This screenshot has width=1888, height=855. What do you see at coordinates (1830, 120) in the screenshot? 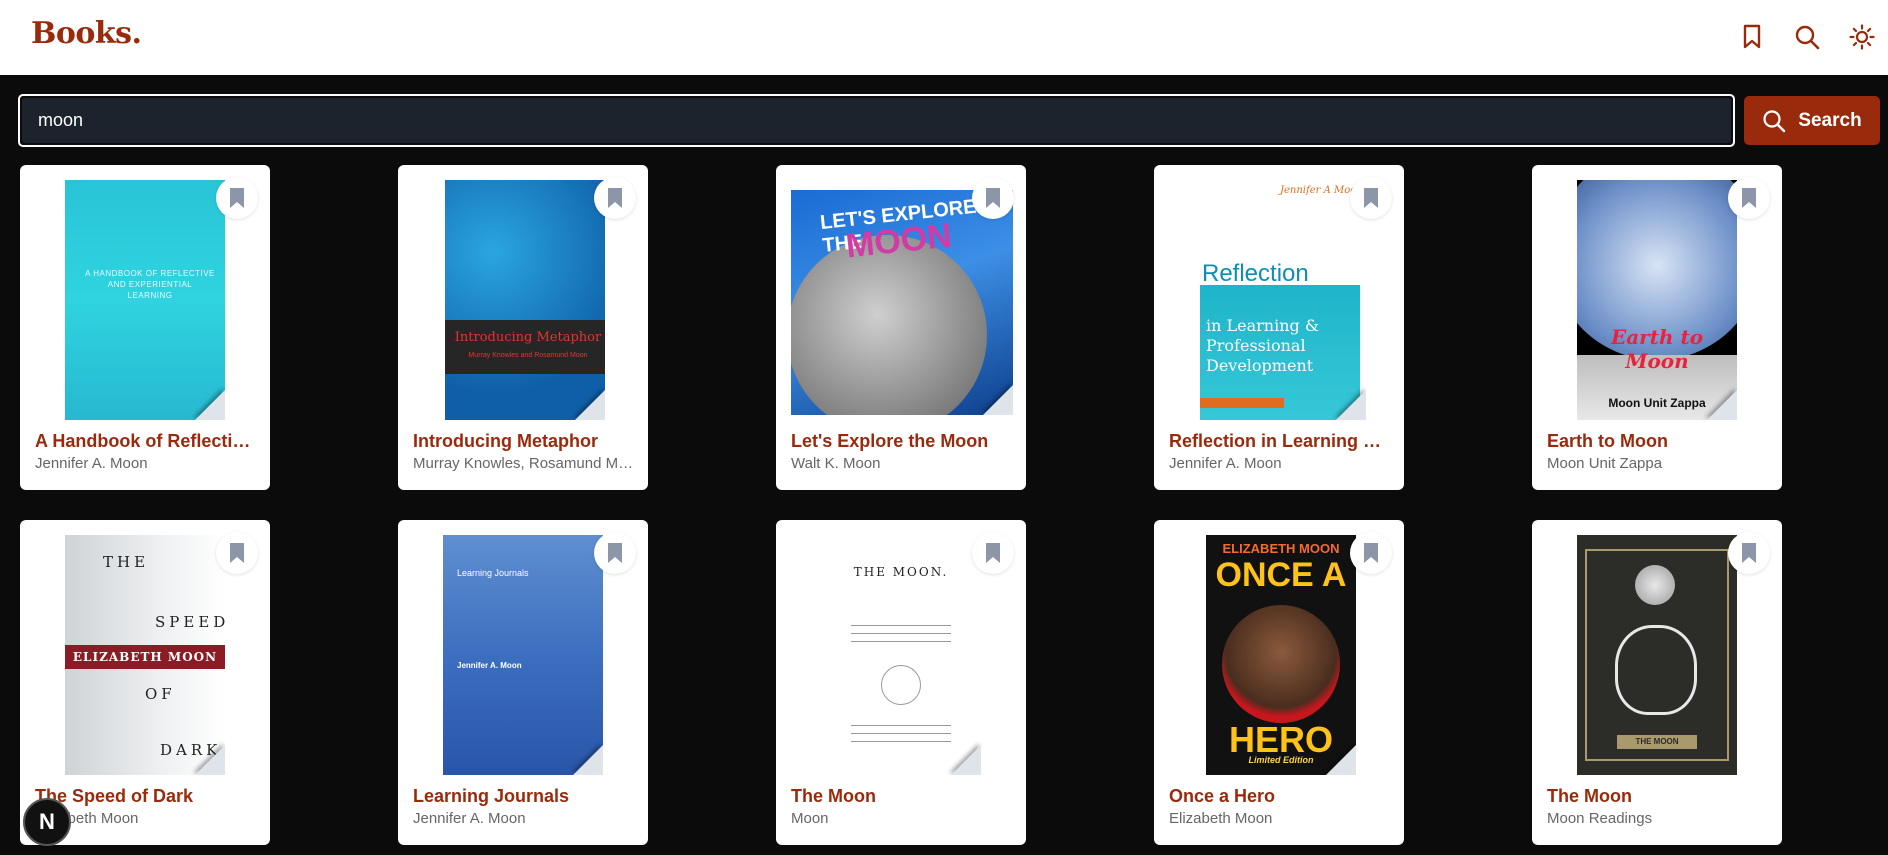
I see `search-button-label: Search` at bounding box center [1830, 120].